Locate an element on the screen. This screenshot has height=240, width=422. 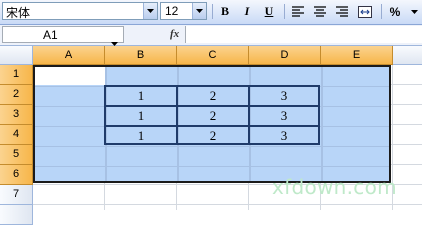
italic-button: I is located at coordinates (247, 11).